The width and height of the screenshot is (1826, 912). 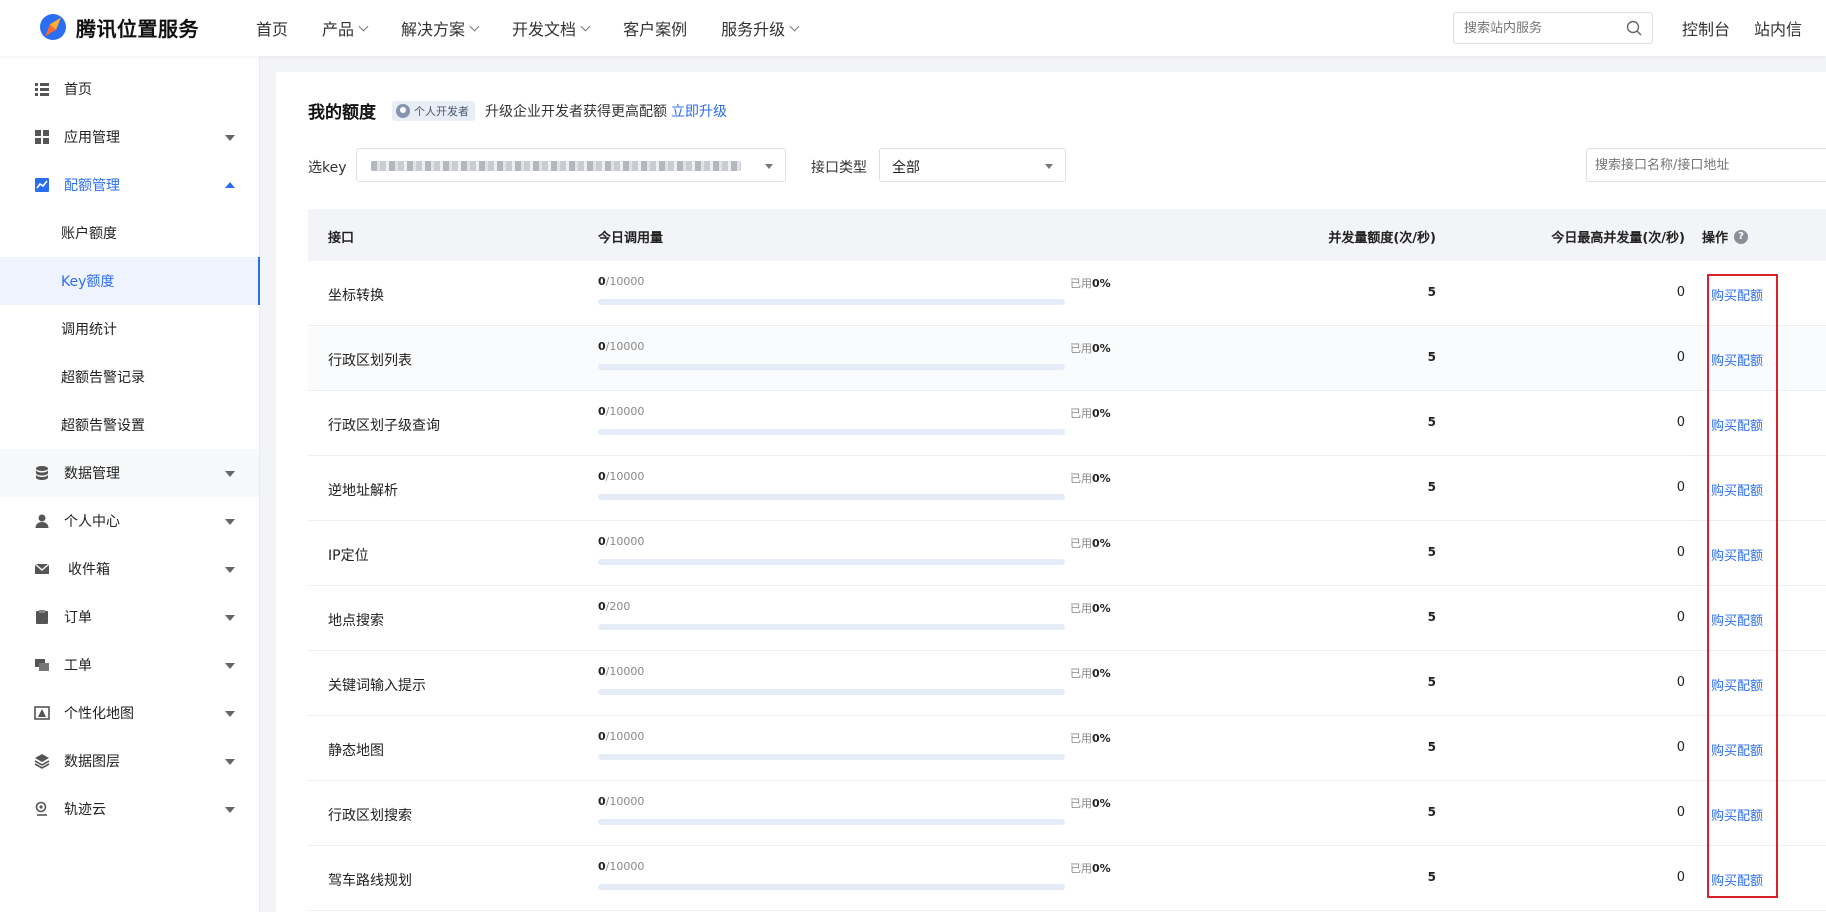 I want to click on compass-logo-icon, so click(x=53, y=27).